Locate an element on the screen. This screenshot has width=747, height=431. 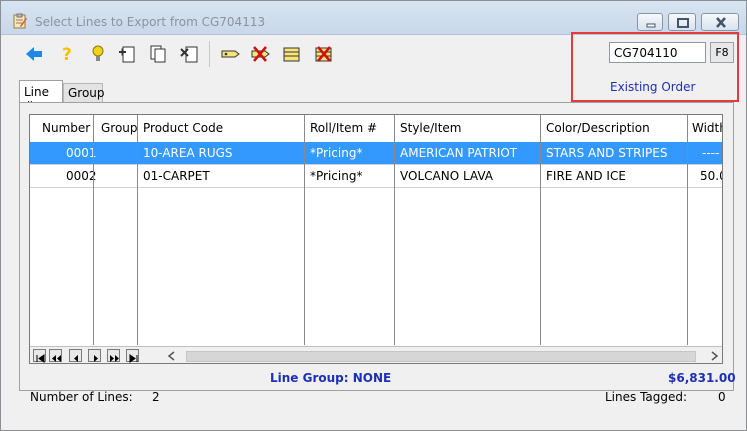
previous-page-button is located at coordinates (55, 355).